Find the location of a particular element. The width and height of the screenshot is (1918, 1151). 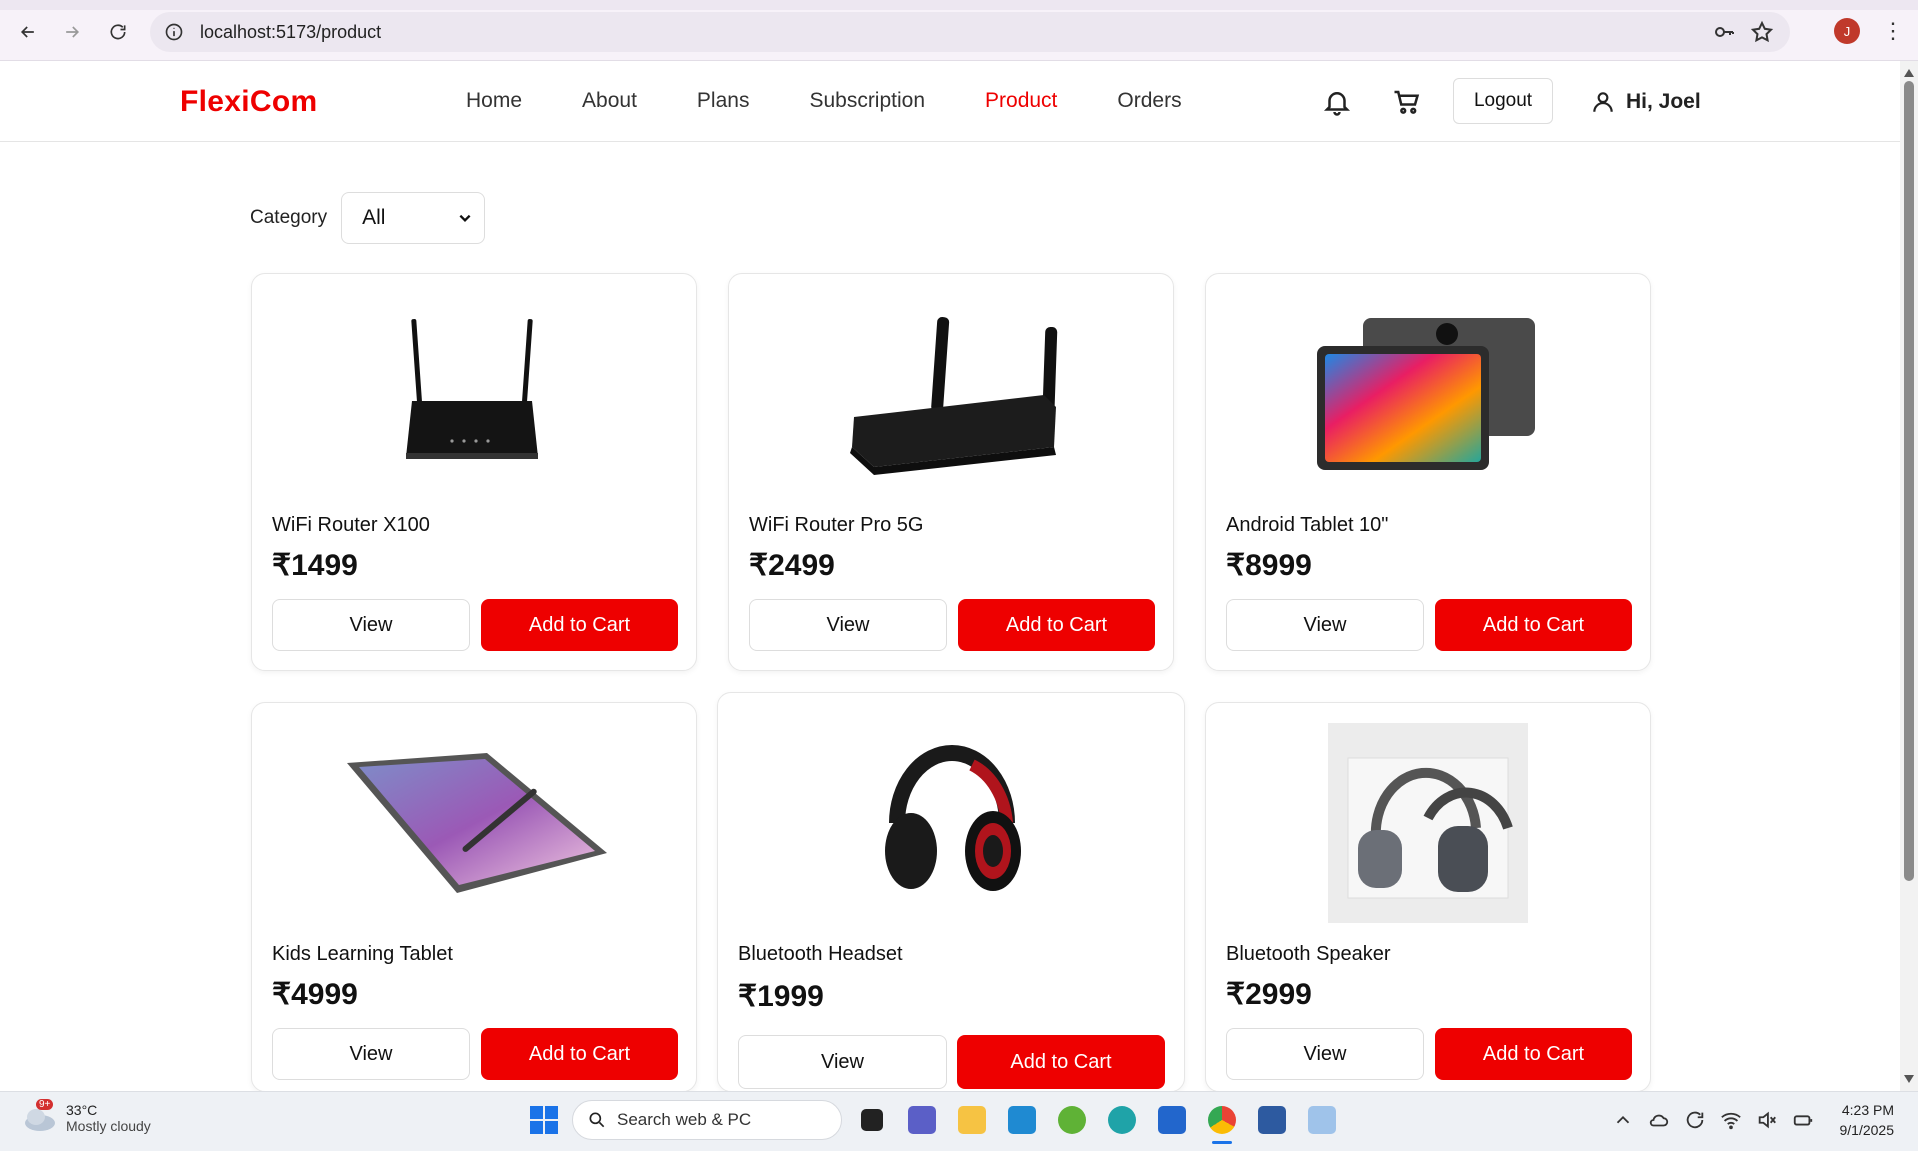

product-name: WiFi Router Pro 5G is located at coordinates (836, 525).